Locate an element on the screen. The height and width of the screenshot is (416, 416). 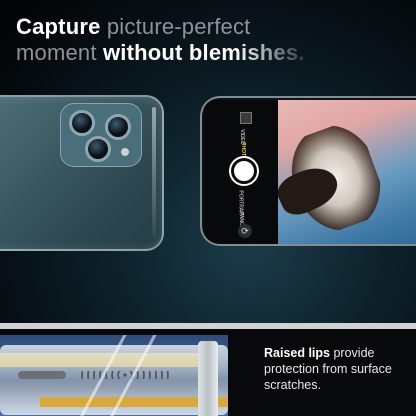
headline-moment: moment is located at coordinates (56, 52).